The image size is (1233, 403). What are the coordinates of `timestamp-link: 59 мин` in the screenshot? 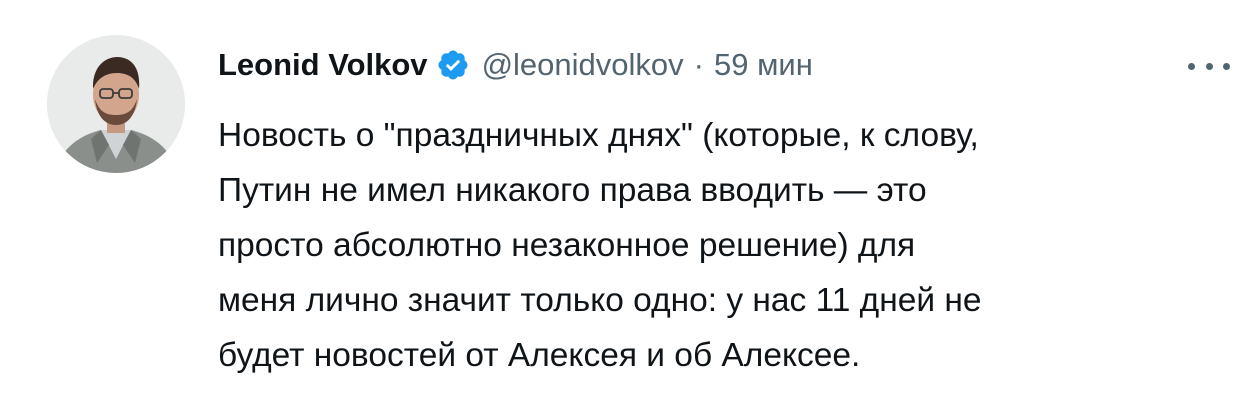 It's located at (763, 65).